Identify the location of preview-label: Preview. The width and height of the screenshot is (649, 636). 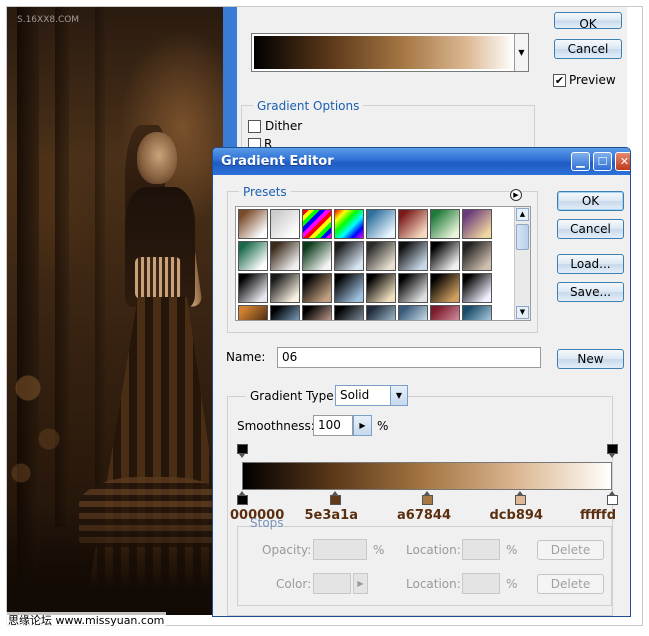
(592, 80).